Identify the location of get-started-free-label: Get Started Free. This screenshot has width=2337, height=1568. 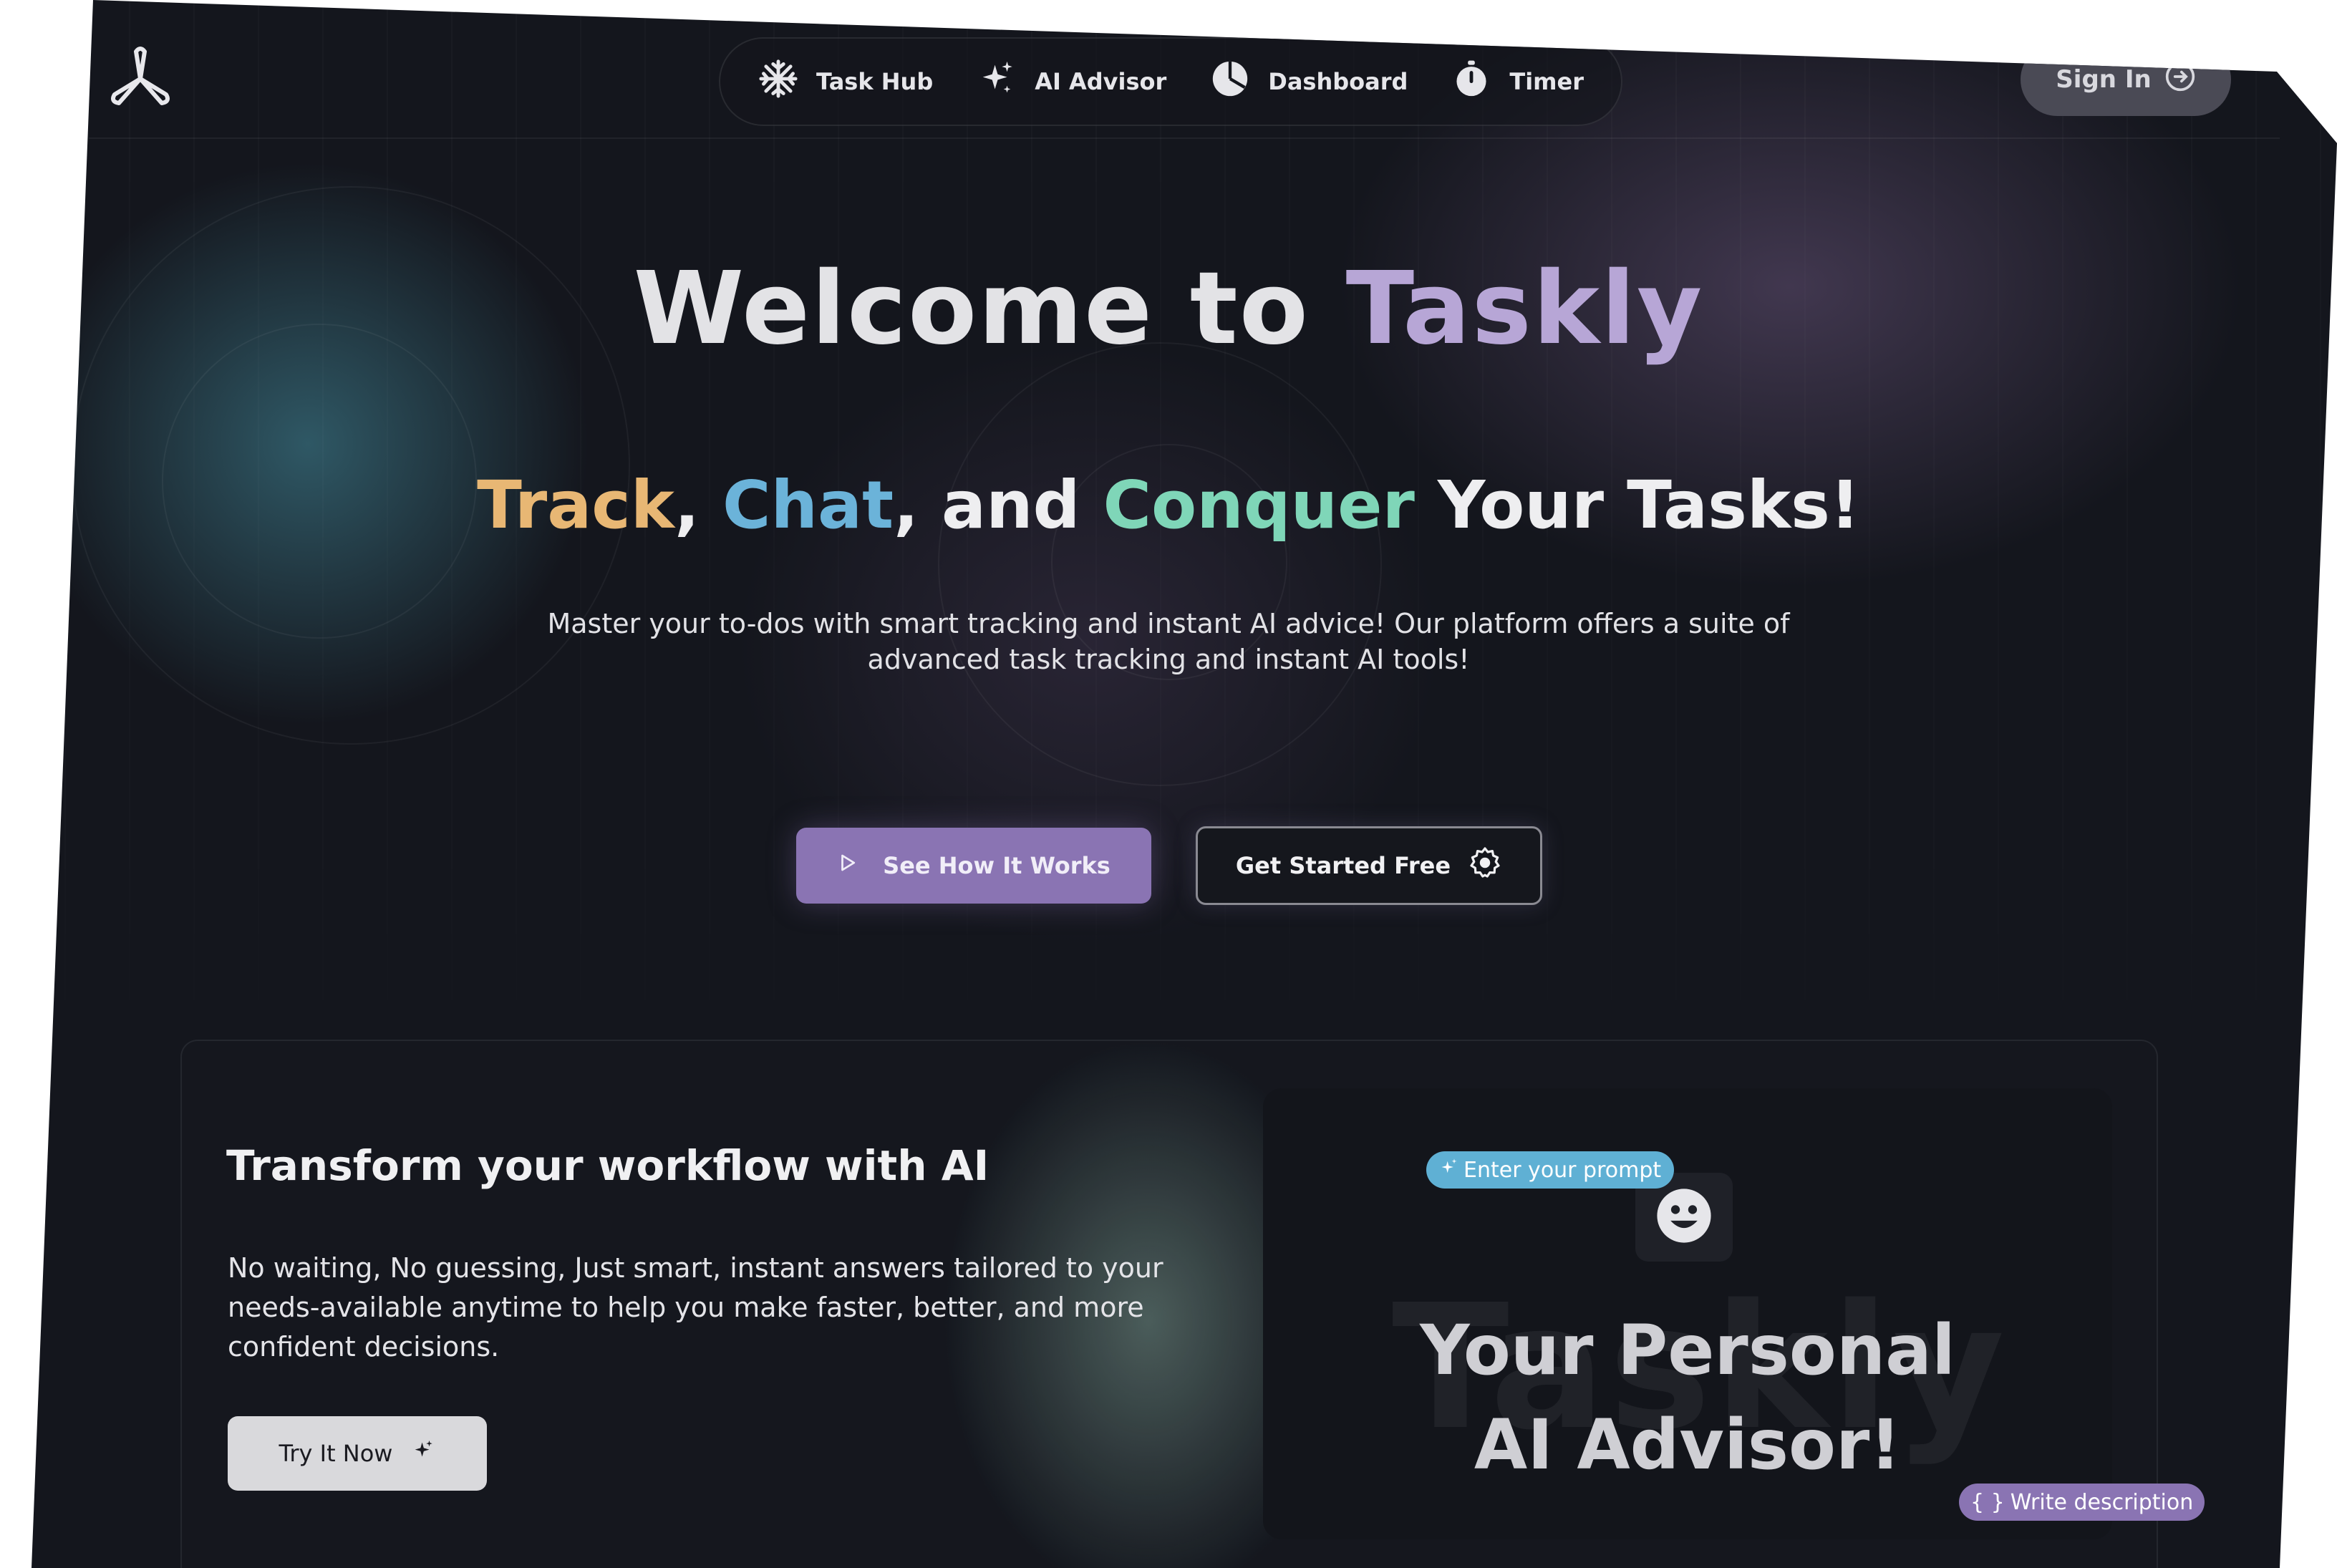
(1343, 865).